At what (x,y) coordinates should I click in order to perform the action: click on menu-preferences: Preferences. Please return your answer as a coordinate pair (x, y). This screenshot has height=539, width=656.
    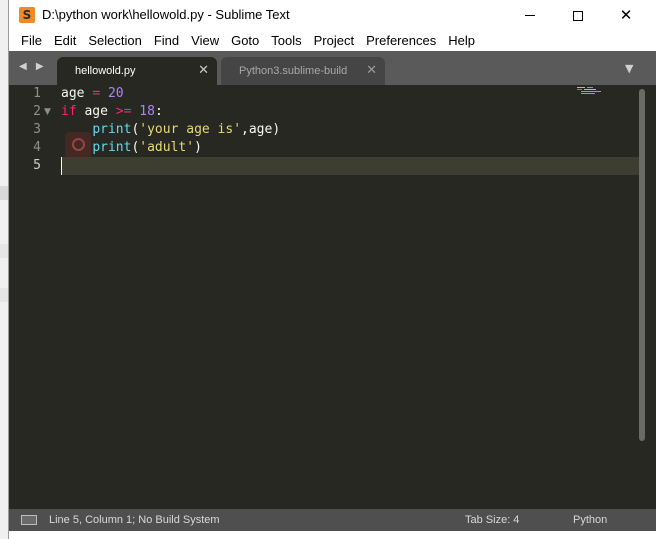
    Looking at the image, I should click on (401, 41).